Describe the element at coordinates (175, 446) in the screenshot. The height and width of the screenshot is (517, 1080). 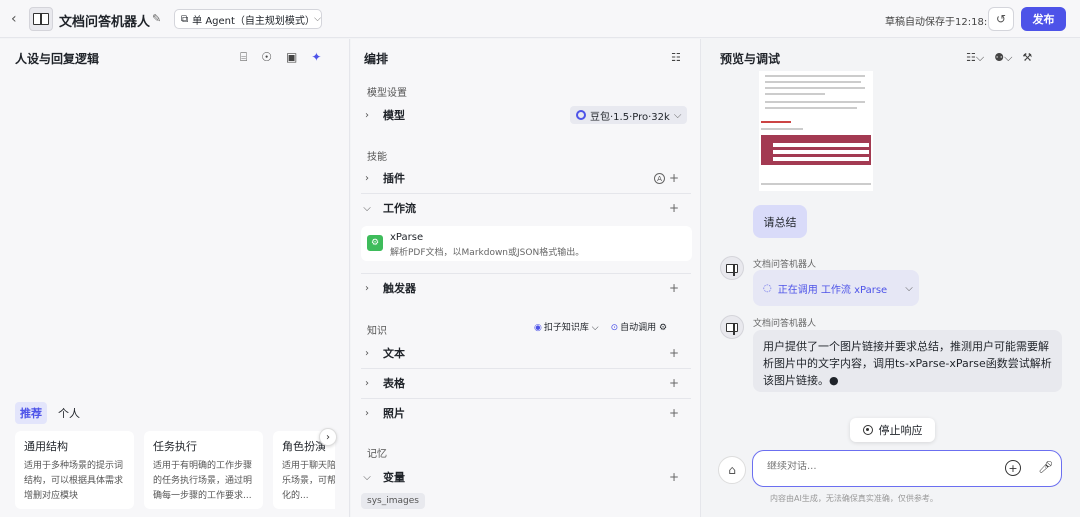
I see `template-card-title: 任务执行` at that location.